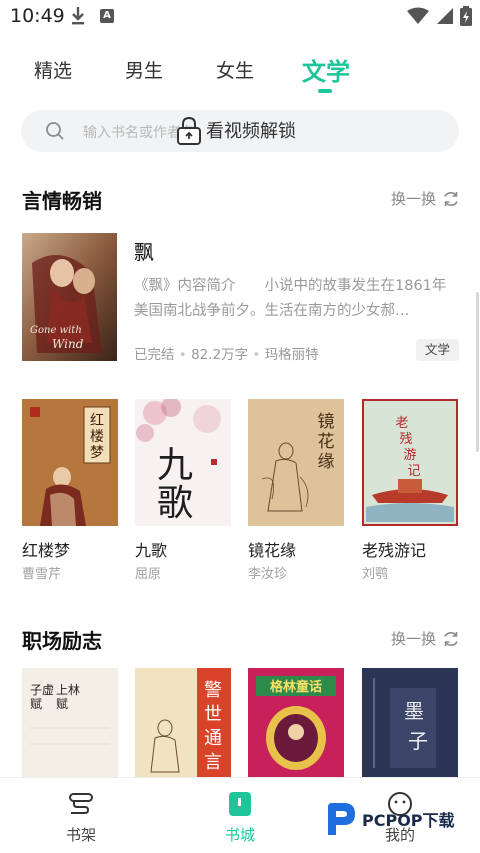 The height and width of the screenshot is (853, 480). What do you see at coordinates (325, 91) in the screenshot?
I see `active-tab-indicator` at bounding box center [325, 91].